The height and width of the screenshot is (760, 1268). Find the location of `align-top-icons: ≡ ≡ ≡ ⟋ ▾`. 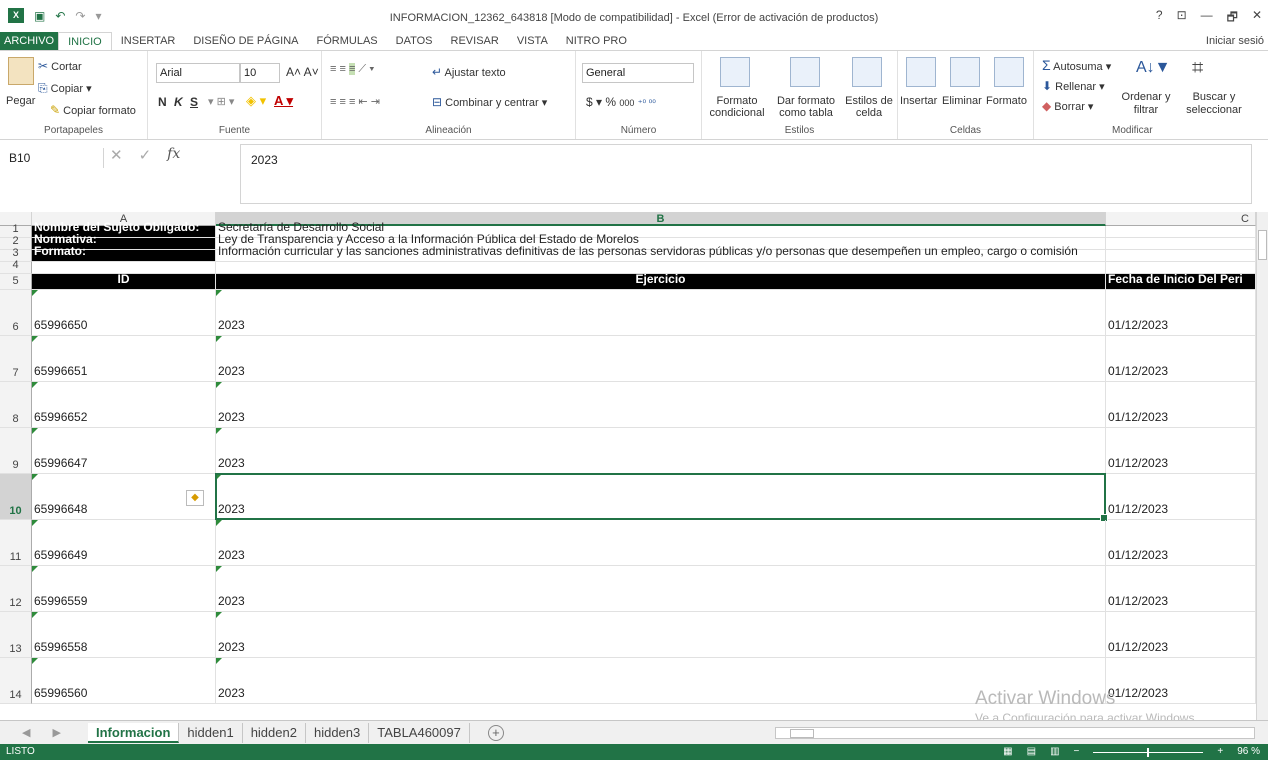

align-top-icons: ≡ ≡ ≡ ⟋ ▾ is located at coordinates (352, 69).